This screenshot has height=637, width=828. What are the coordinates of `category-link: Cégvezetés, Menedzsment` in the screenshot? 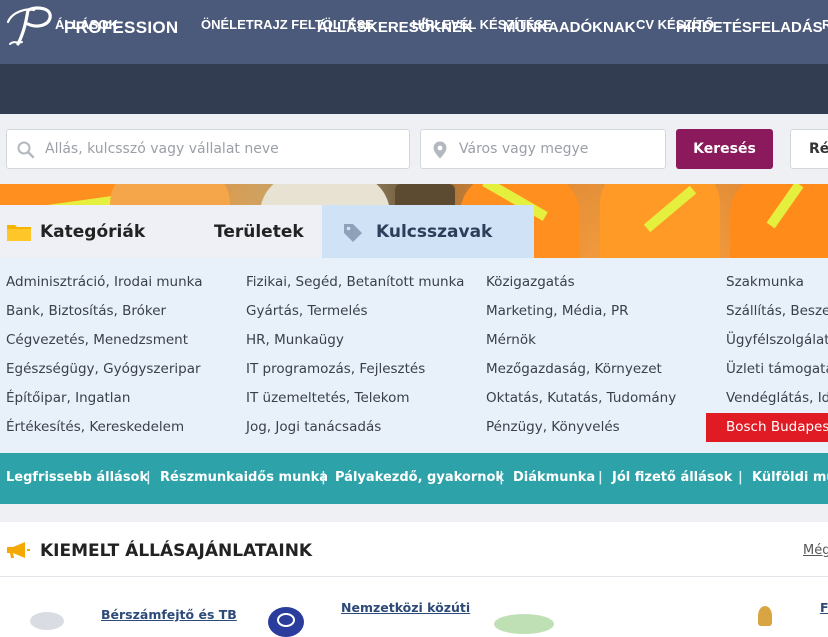 It's located at (97, 340).